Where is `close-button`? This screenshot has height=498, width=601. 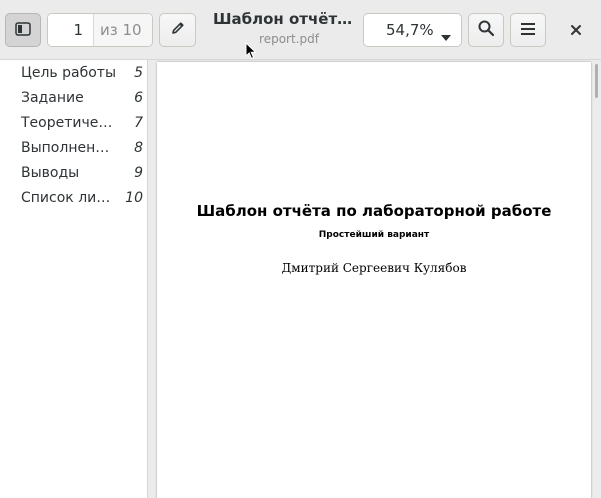 close-button is located at coordinates (576, 30).